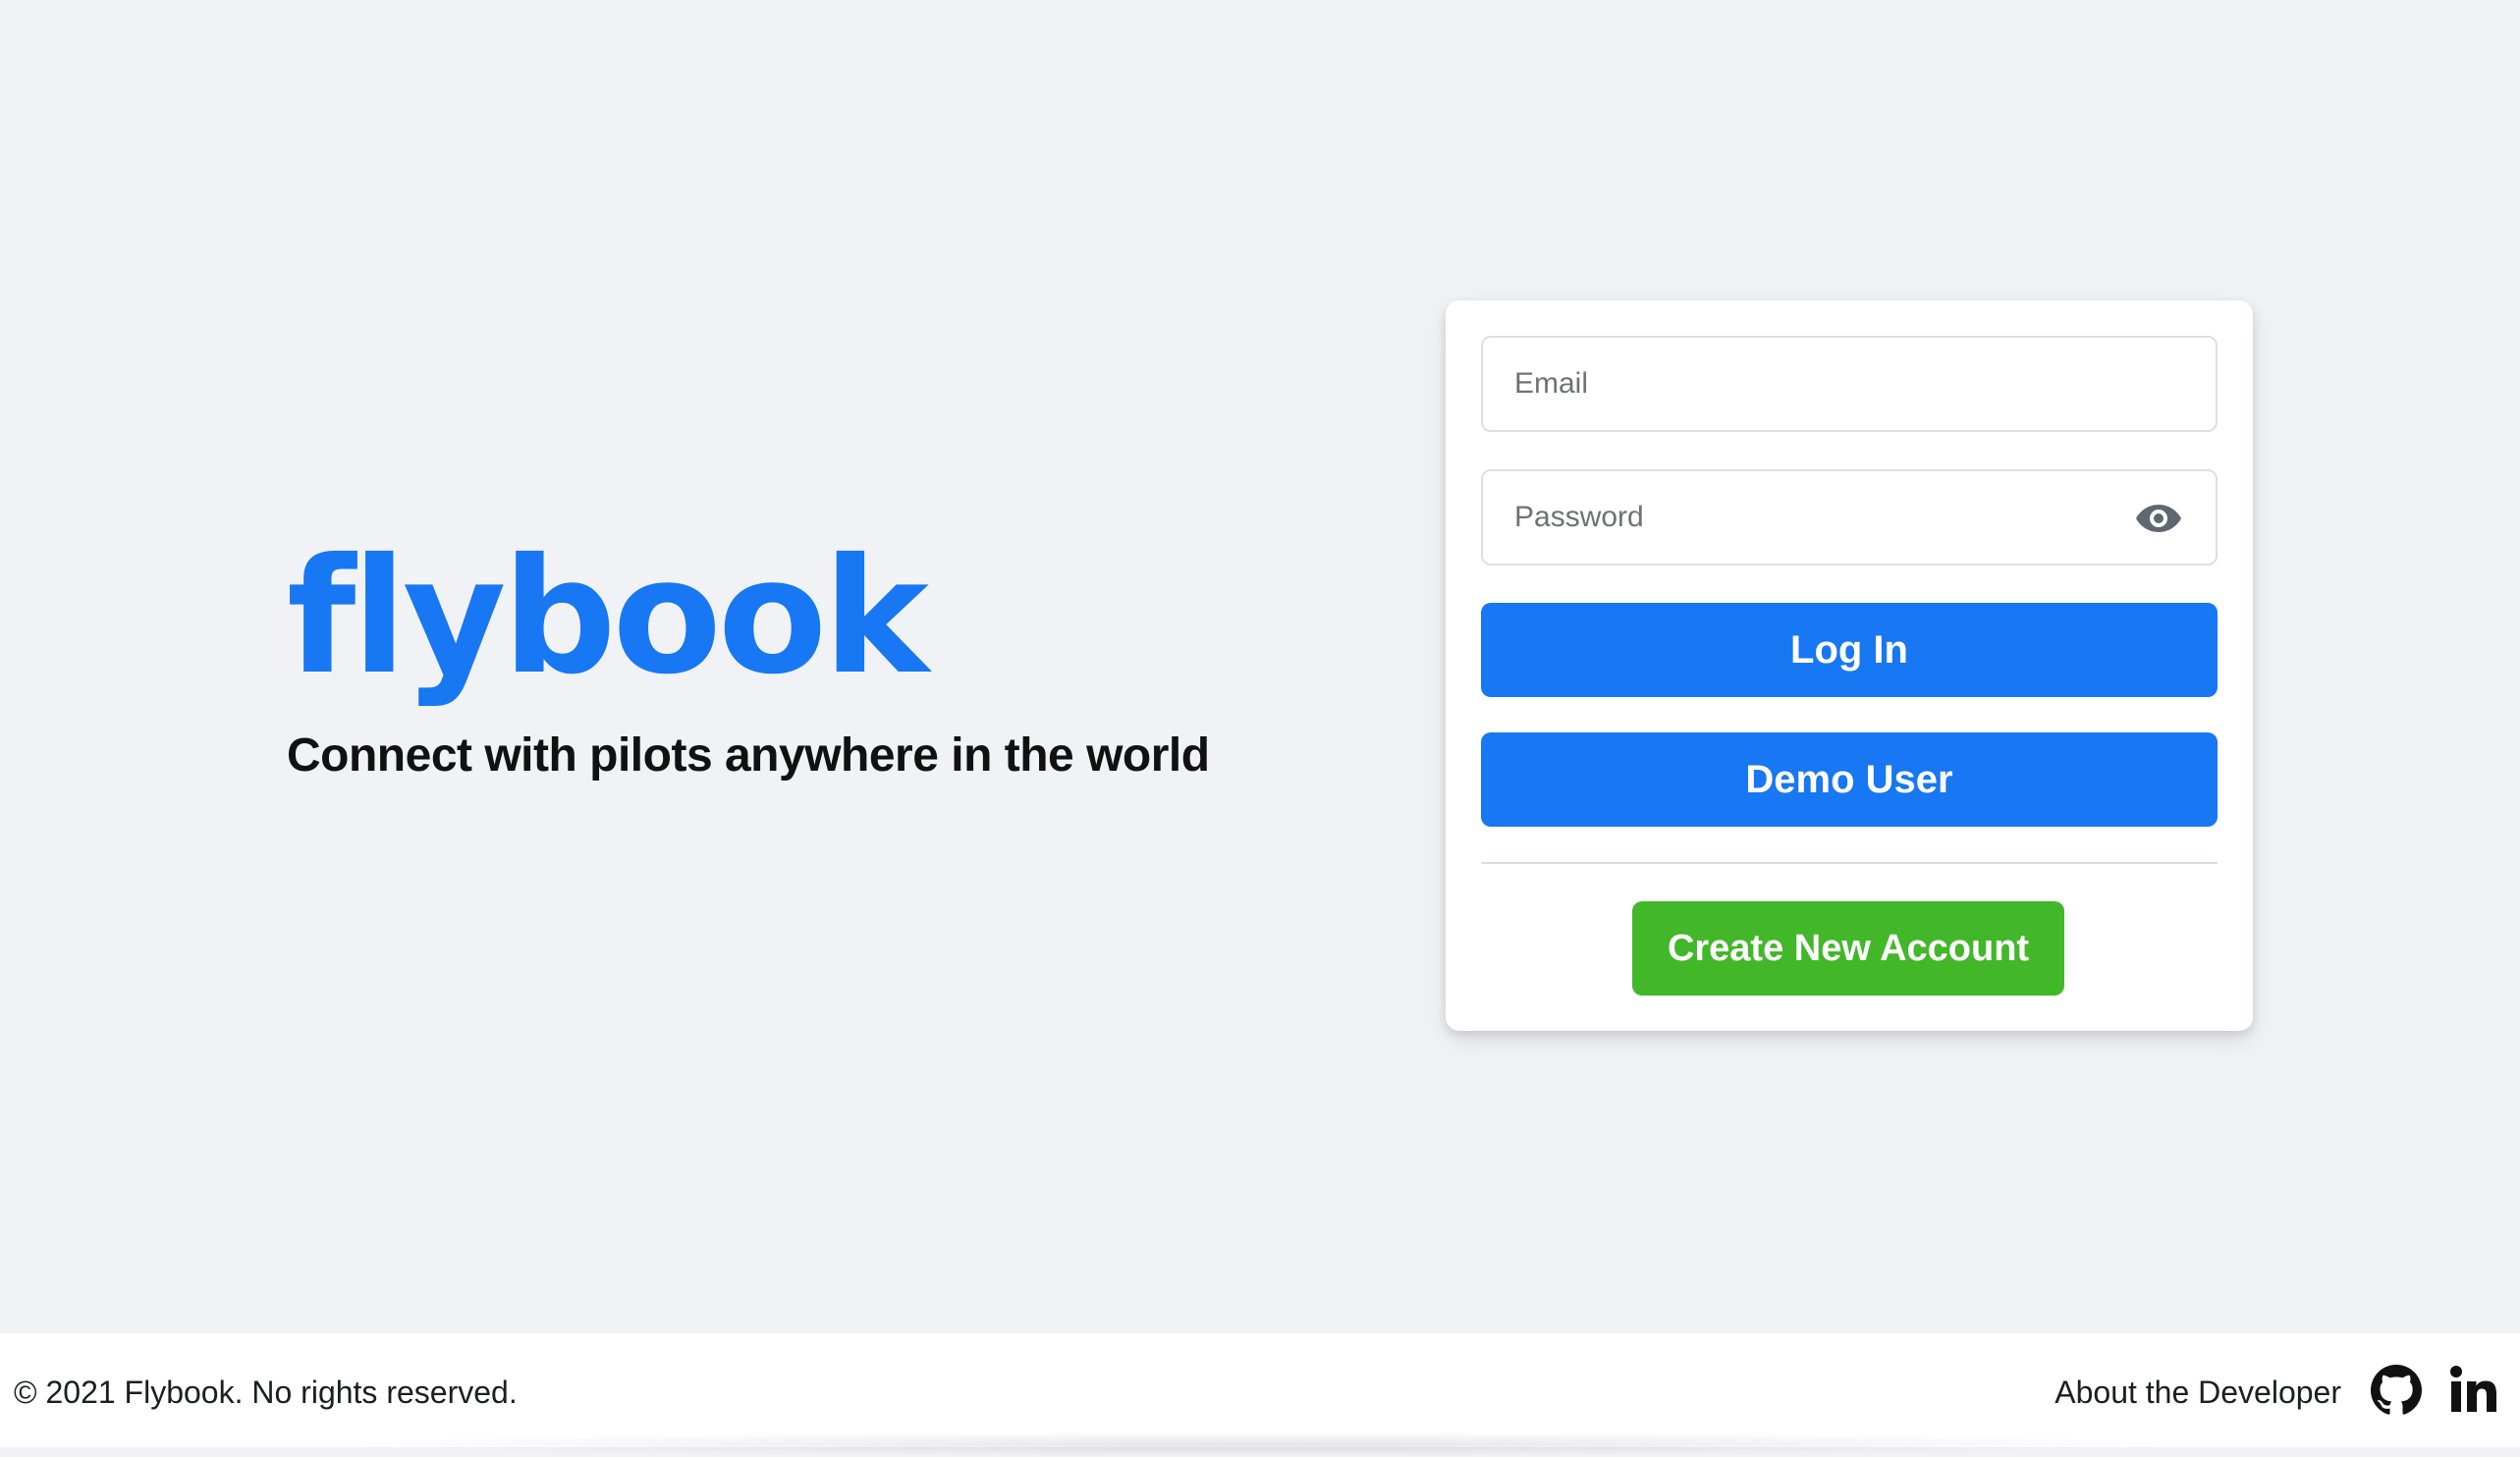 The height and width of the screenshot is (1457, 2520). I want to click on login-button: Log In, so click(1849, 650).